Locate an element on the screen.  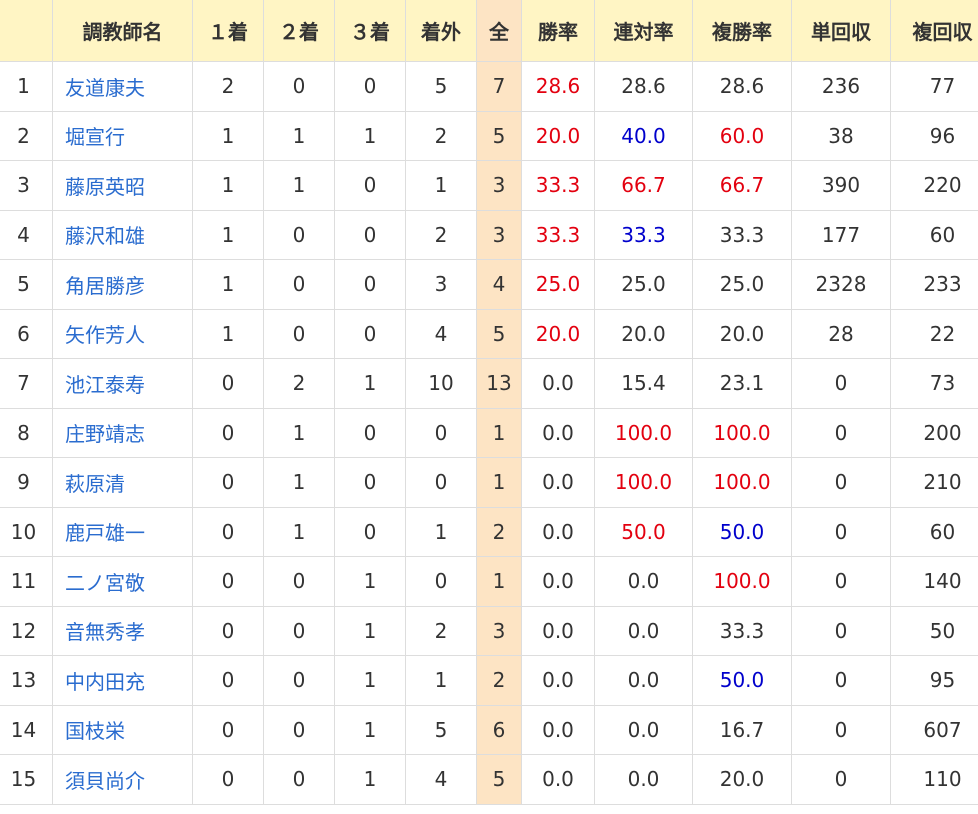
place-rate-cell: 50.0 is located at coordinates (742, 531).